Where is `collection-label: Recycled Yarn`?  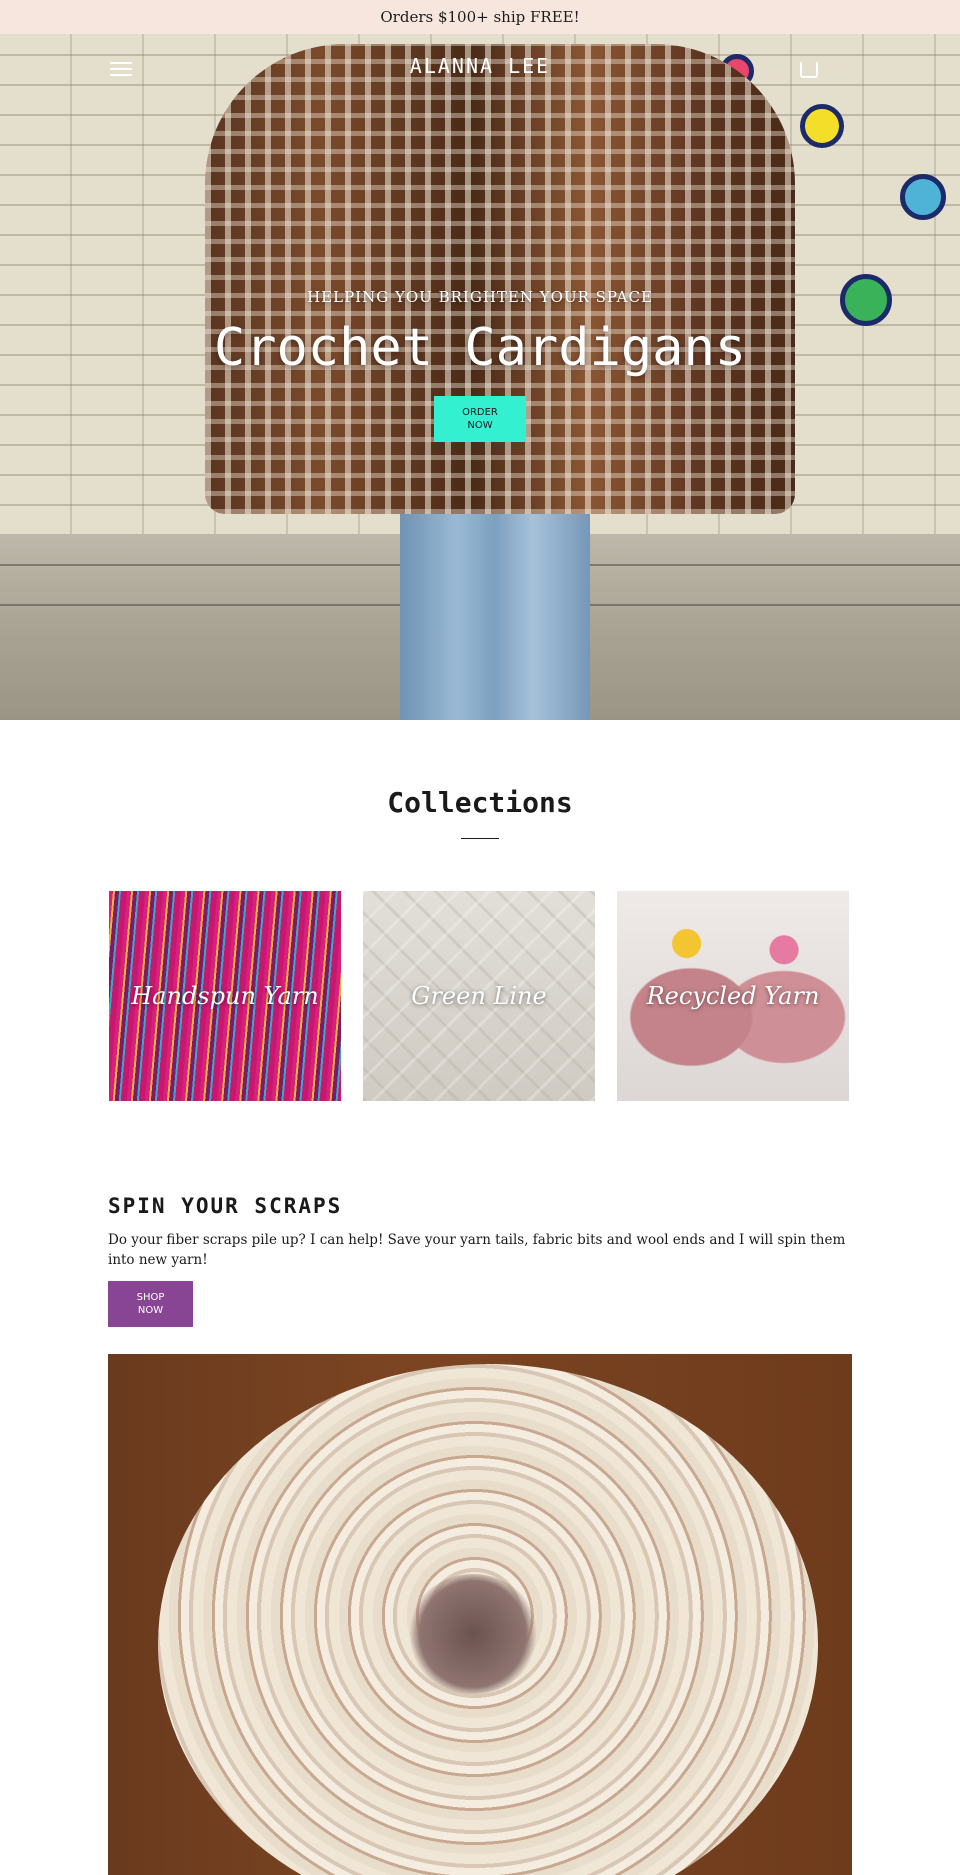 collection-label: Recycled Yarn is located at coordinates (733, 996).